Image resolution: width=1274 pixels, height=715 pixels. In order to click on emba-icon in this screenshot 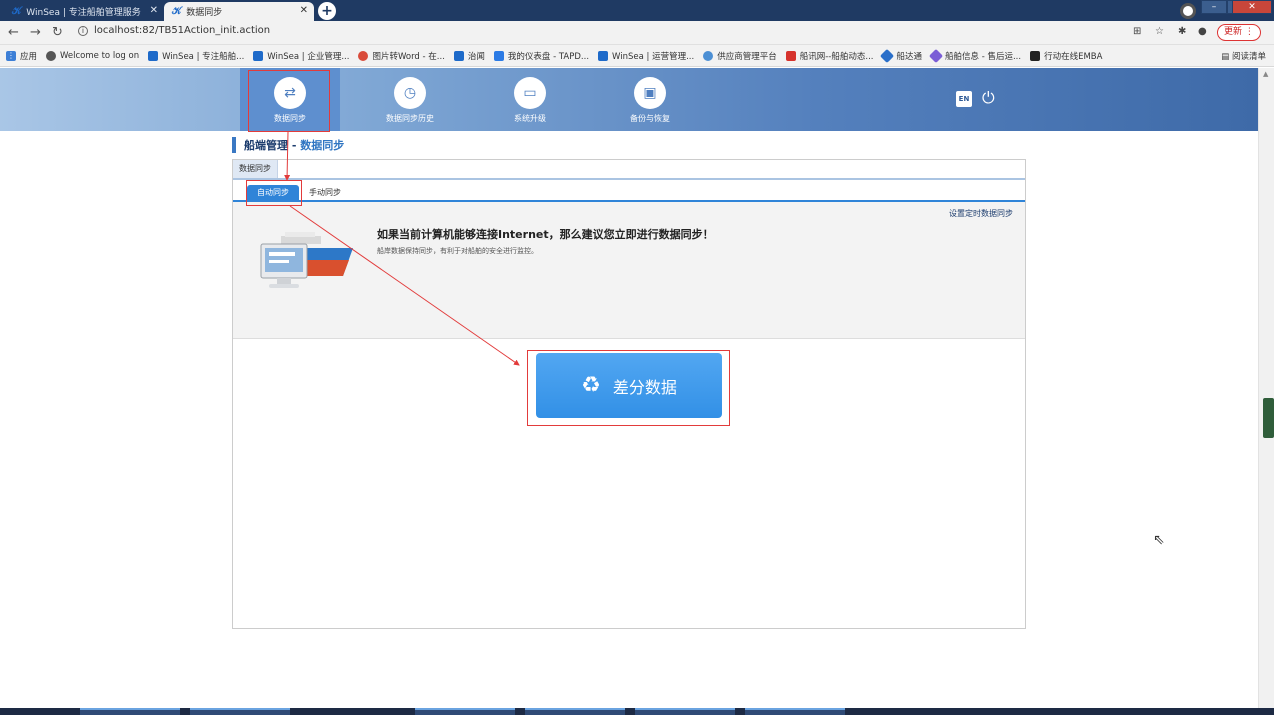, I will do `click(1035, 55)`.